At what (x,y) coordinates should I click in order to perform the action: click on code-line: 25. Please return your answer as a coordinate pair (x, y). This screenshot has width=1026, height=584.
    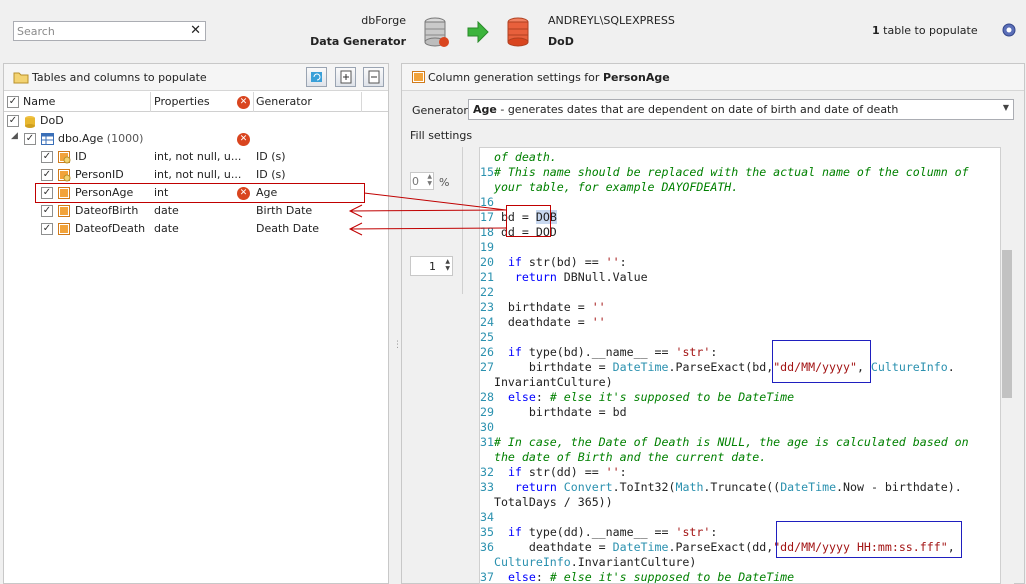
    Looking at the image, I should click on (487, 337).